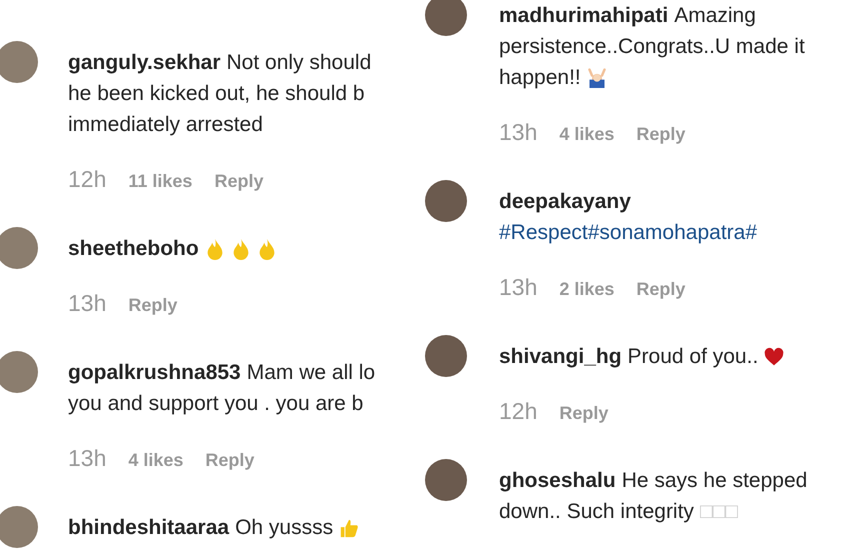 This screenshot has width=850, height=550. I want to click on comment-text: Not only should, so click(299, 63).